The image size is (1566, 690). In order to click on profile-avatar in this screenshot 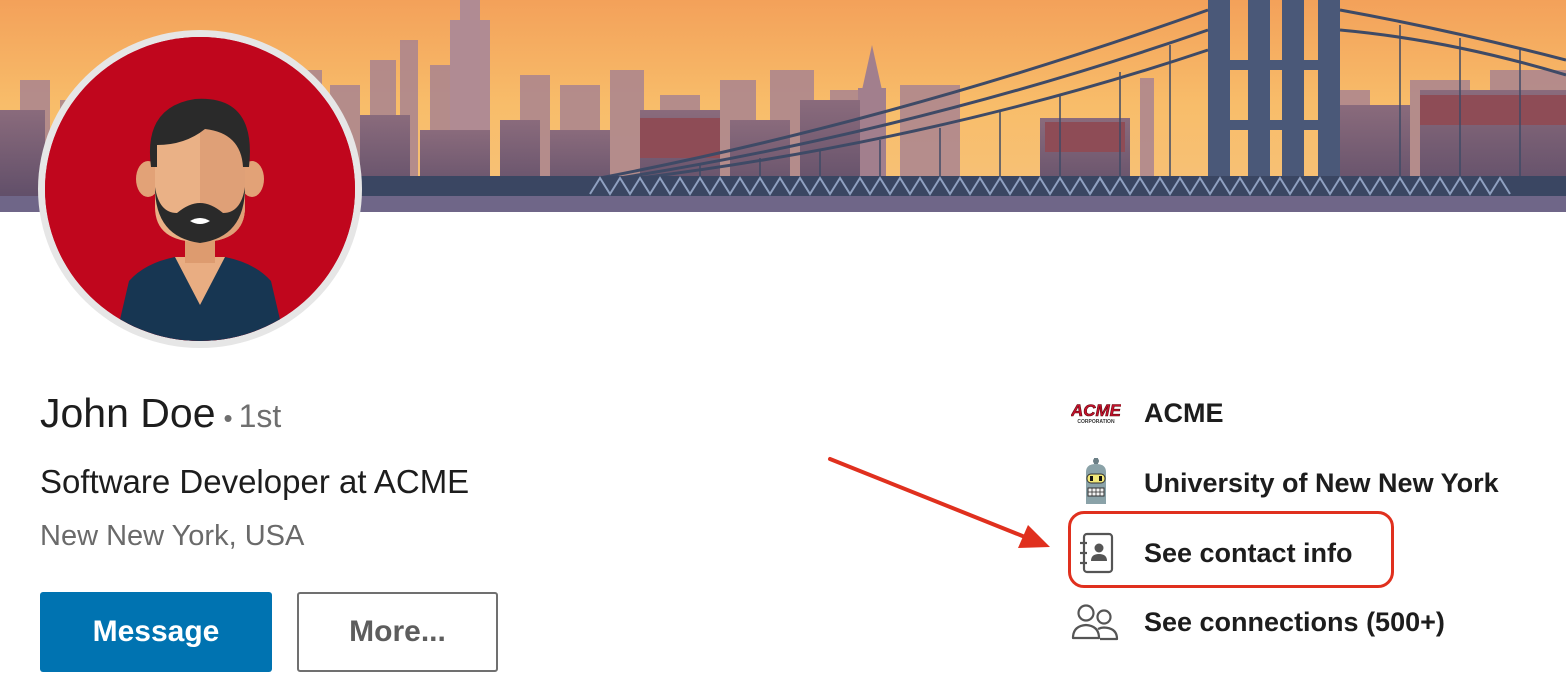, I will do `click(200, 189)`.